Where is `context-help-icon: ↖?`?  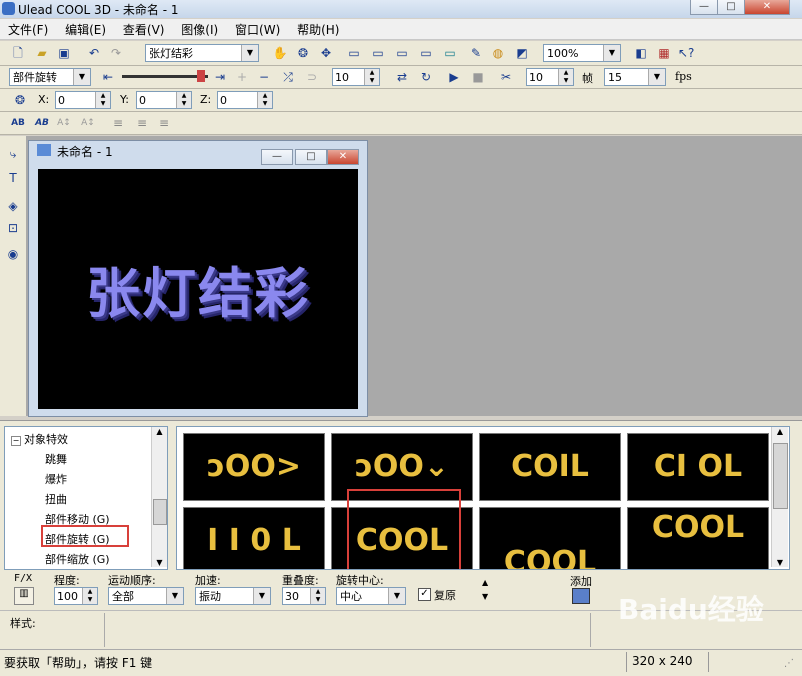 context-help-icon: ↖? is located at coordinates (686, 53).